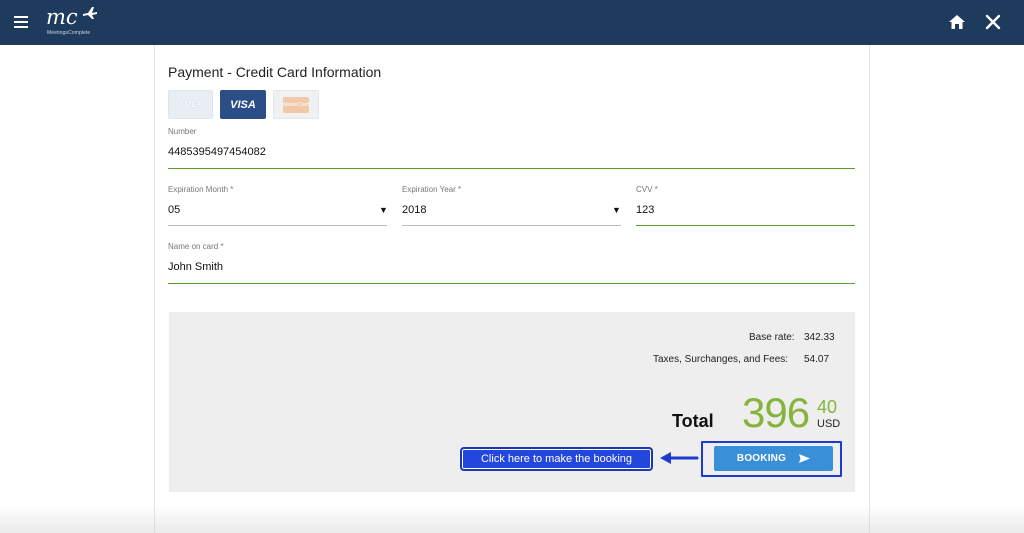 Image resolution: width=1024 pixels, height=533 pixels. What do you see at coordinates (679, 458) in the screenshot?
I see `arrow-left-icon` at bounding box center [679, 458].